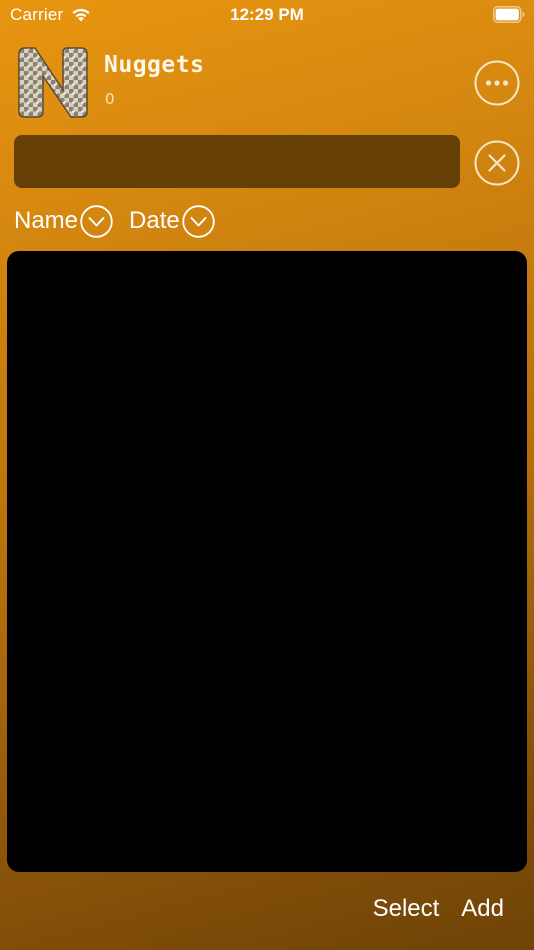  I want to click on add-button: Add, so click(482, 909).